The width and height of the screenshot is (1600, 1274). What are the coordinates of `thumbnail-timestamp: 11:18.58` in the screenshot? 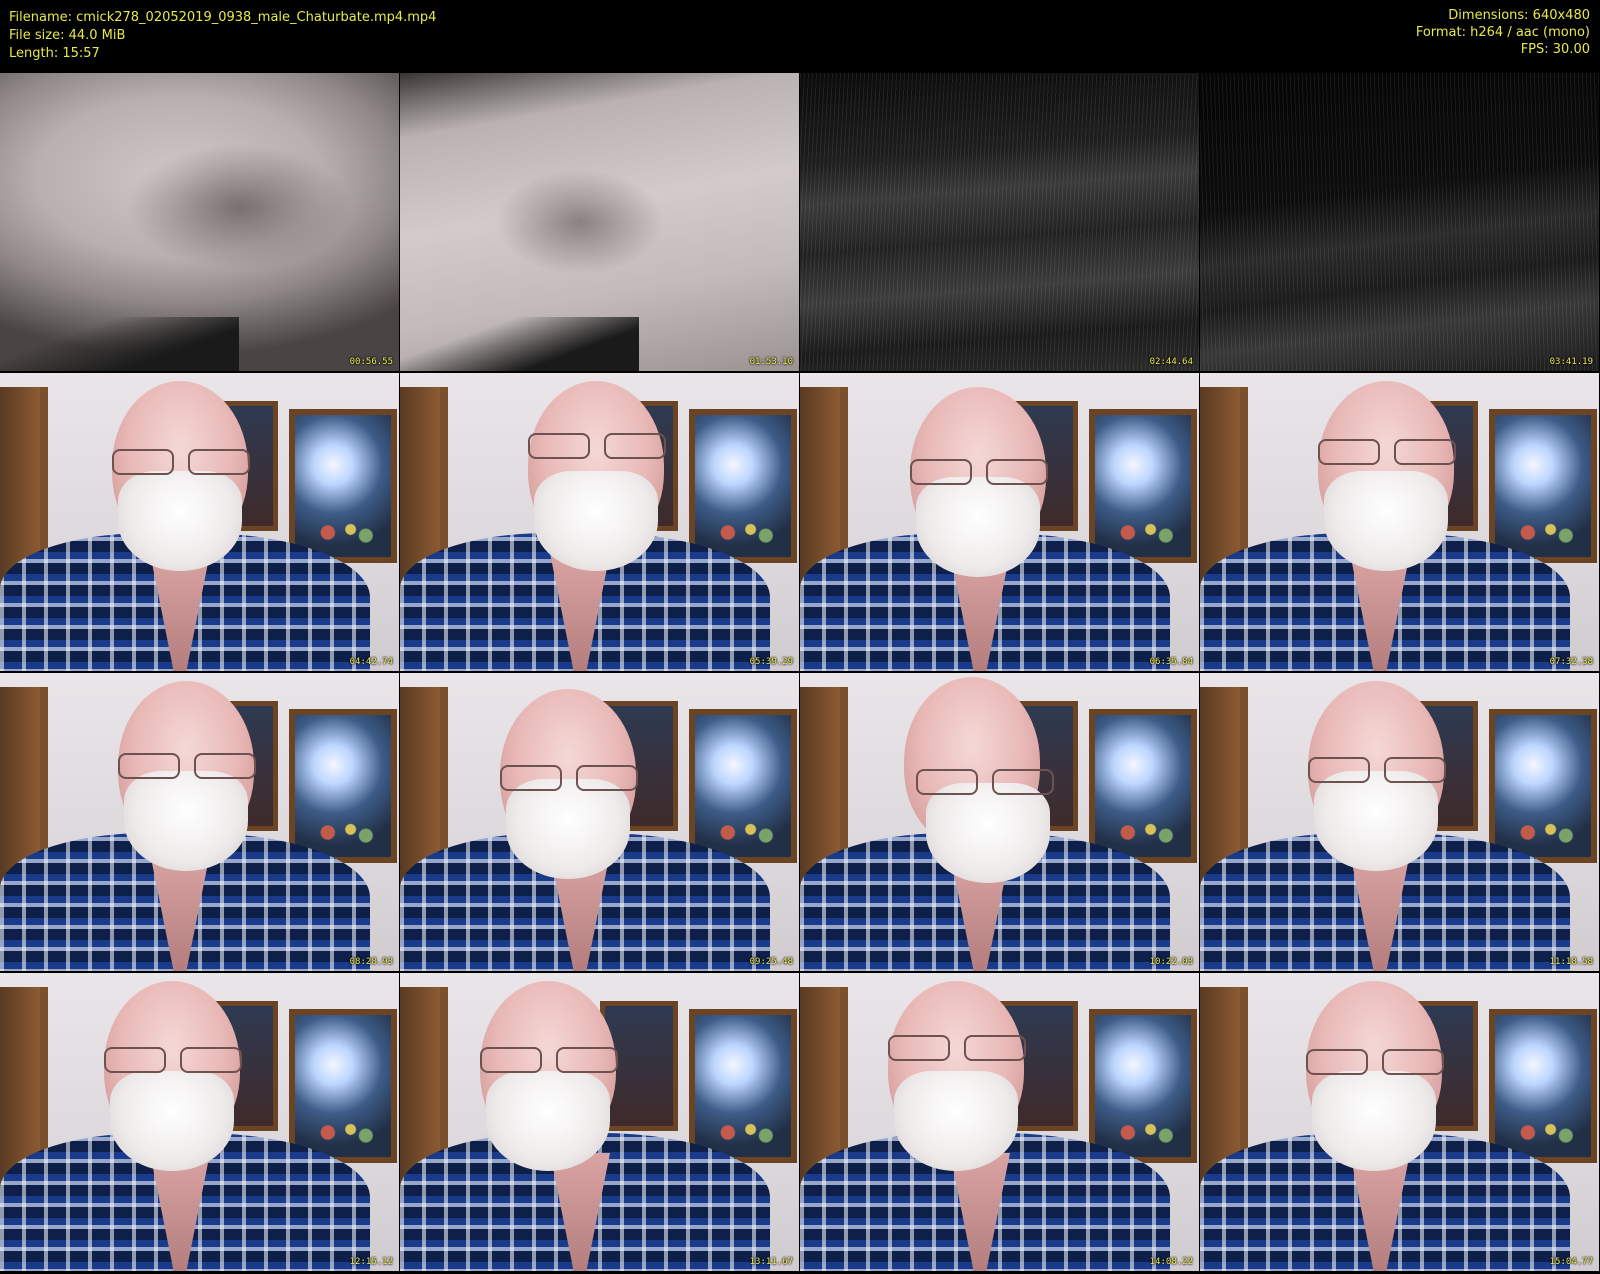 It's located at (1571, 962).